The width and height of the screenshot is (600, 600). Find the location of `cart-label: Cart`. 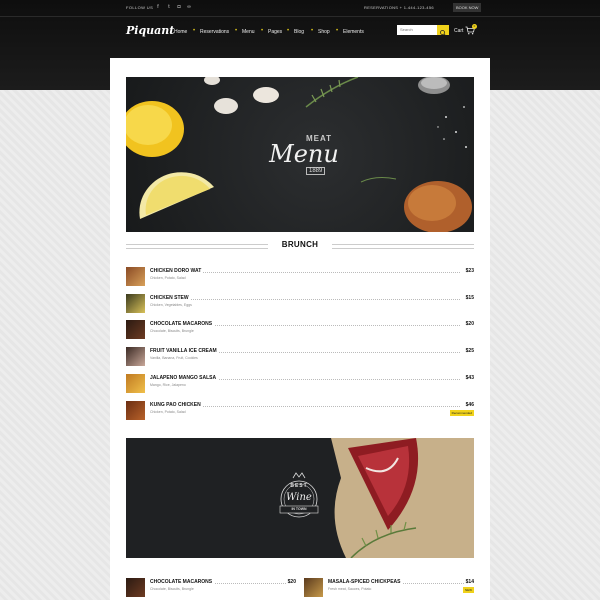

cart-label: Cart is located at coordinates (458, 31).